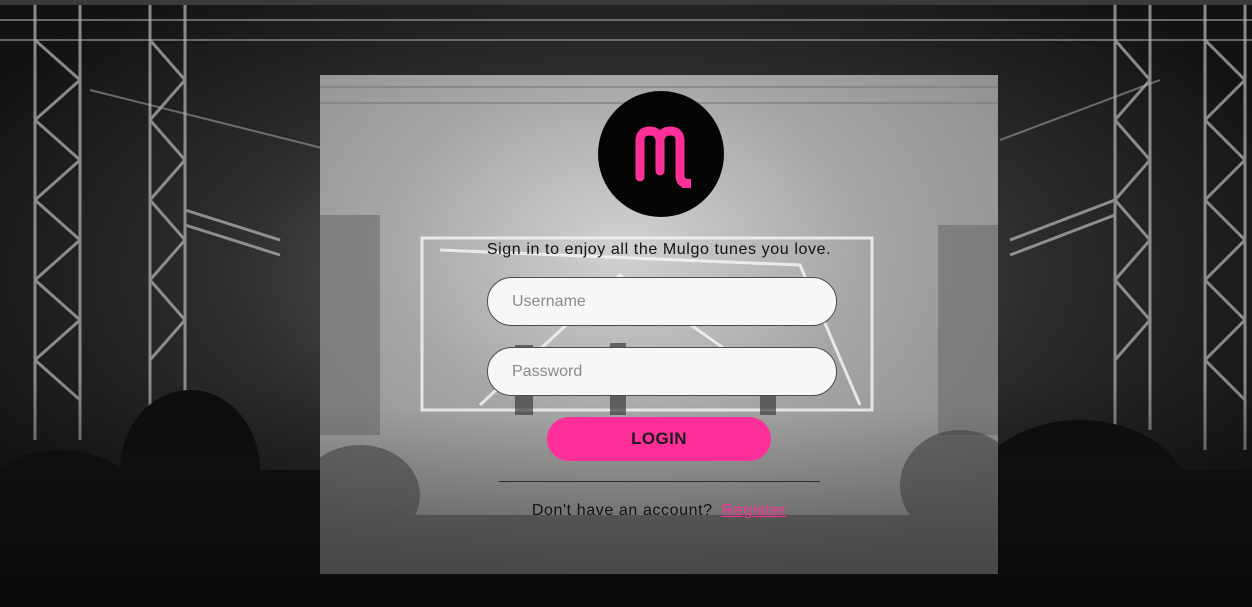 This screenshot has width=1252, height=607. I want to click on signup-prompt-text: Don't have an account?, so click(622, 510).